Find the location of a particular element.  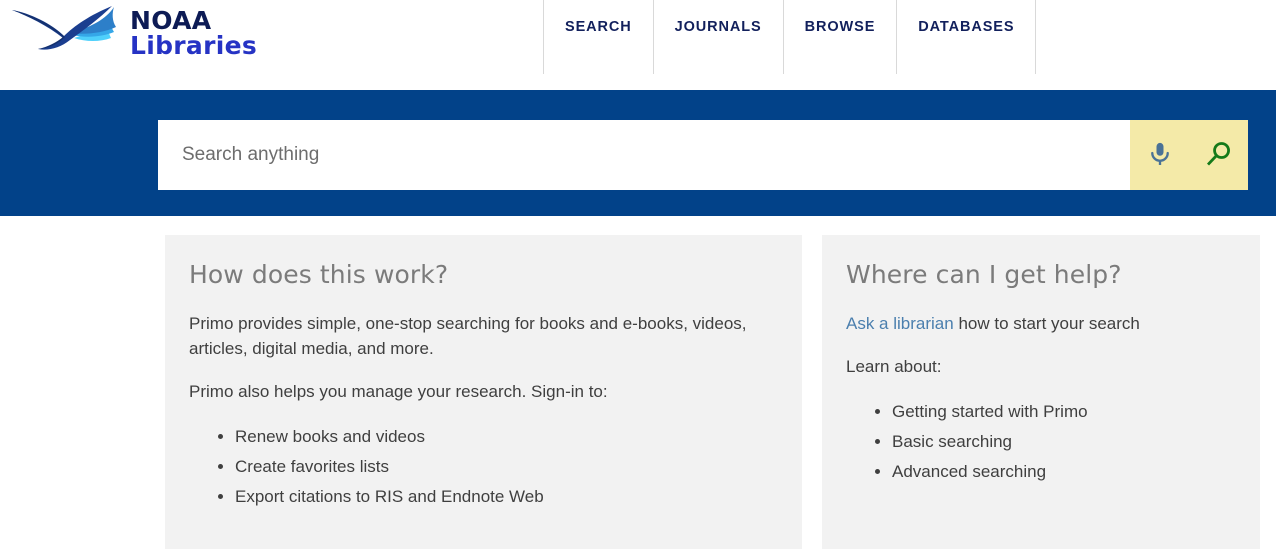

microphone-icon is located at coordinates (1160, 155).